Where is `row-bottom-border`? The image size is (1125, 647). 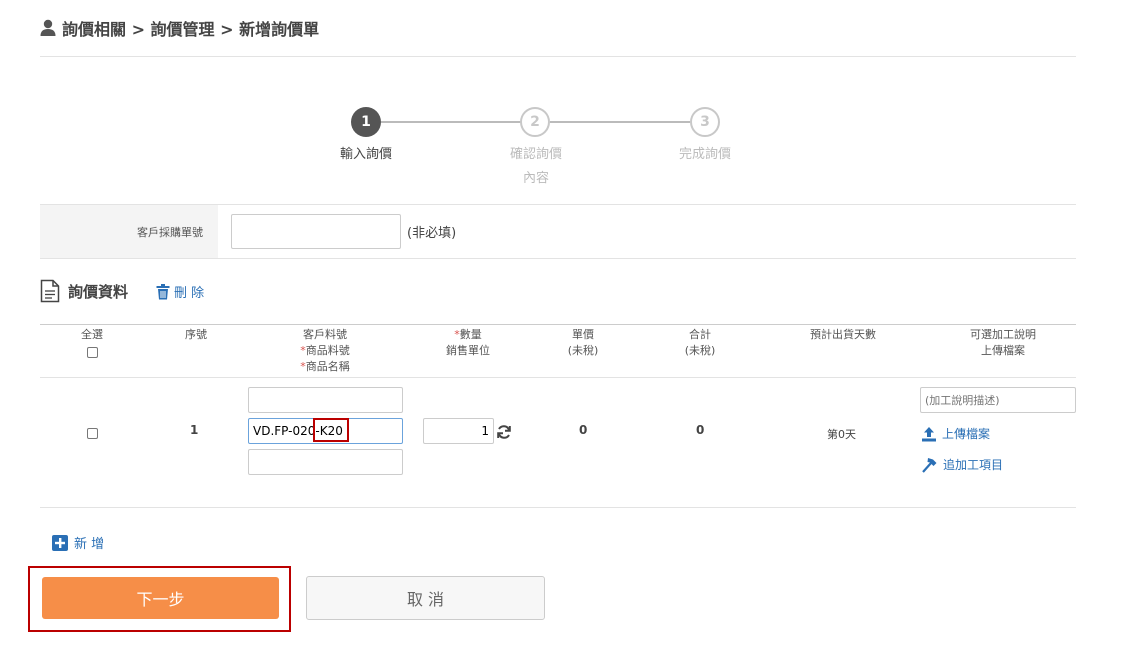 row-bottom-border is located at coordinates (558, 507).